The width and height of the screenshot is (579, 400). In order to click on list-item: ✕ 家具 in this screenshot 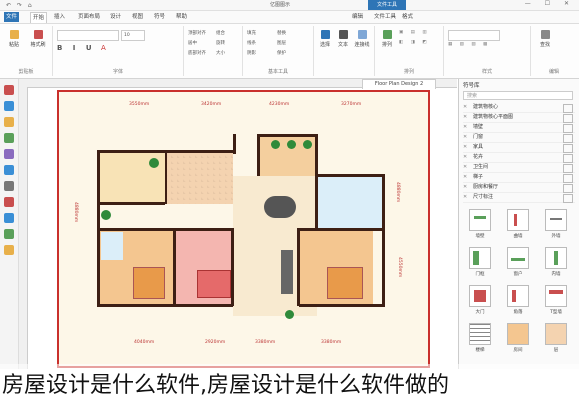, I will do `click(519, 148)`.